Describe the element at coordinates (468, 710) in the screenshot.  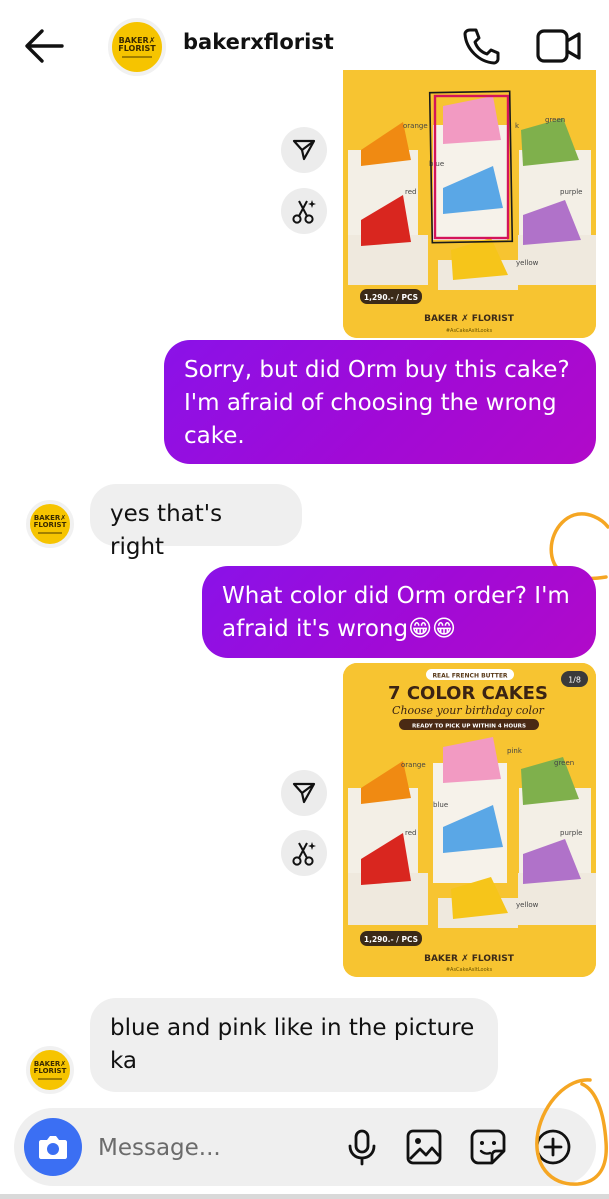
I see `card-subtitle: Choose your birthday color` at that location.